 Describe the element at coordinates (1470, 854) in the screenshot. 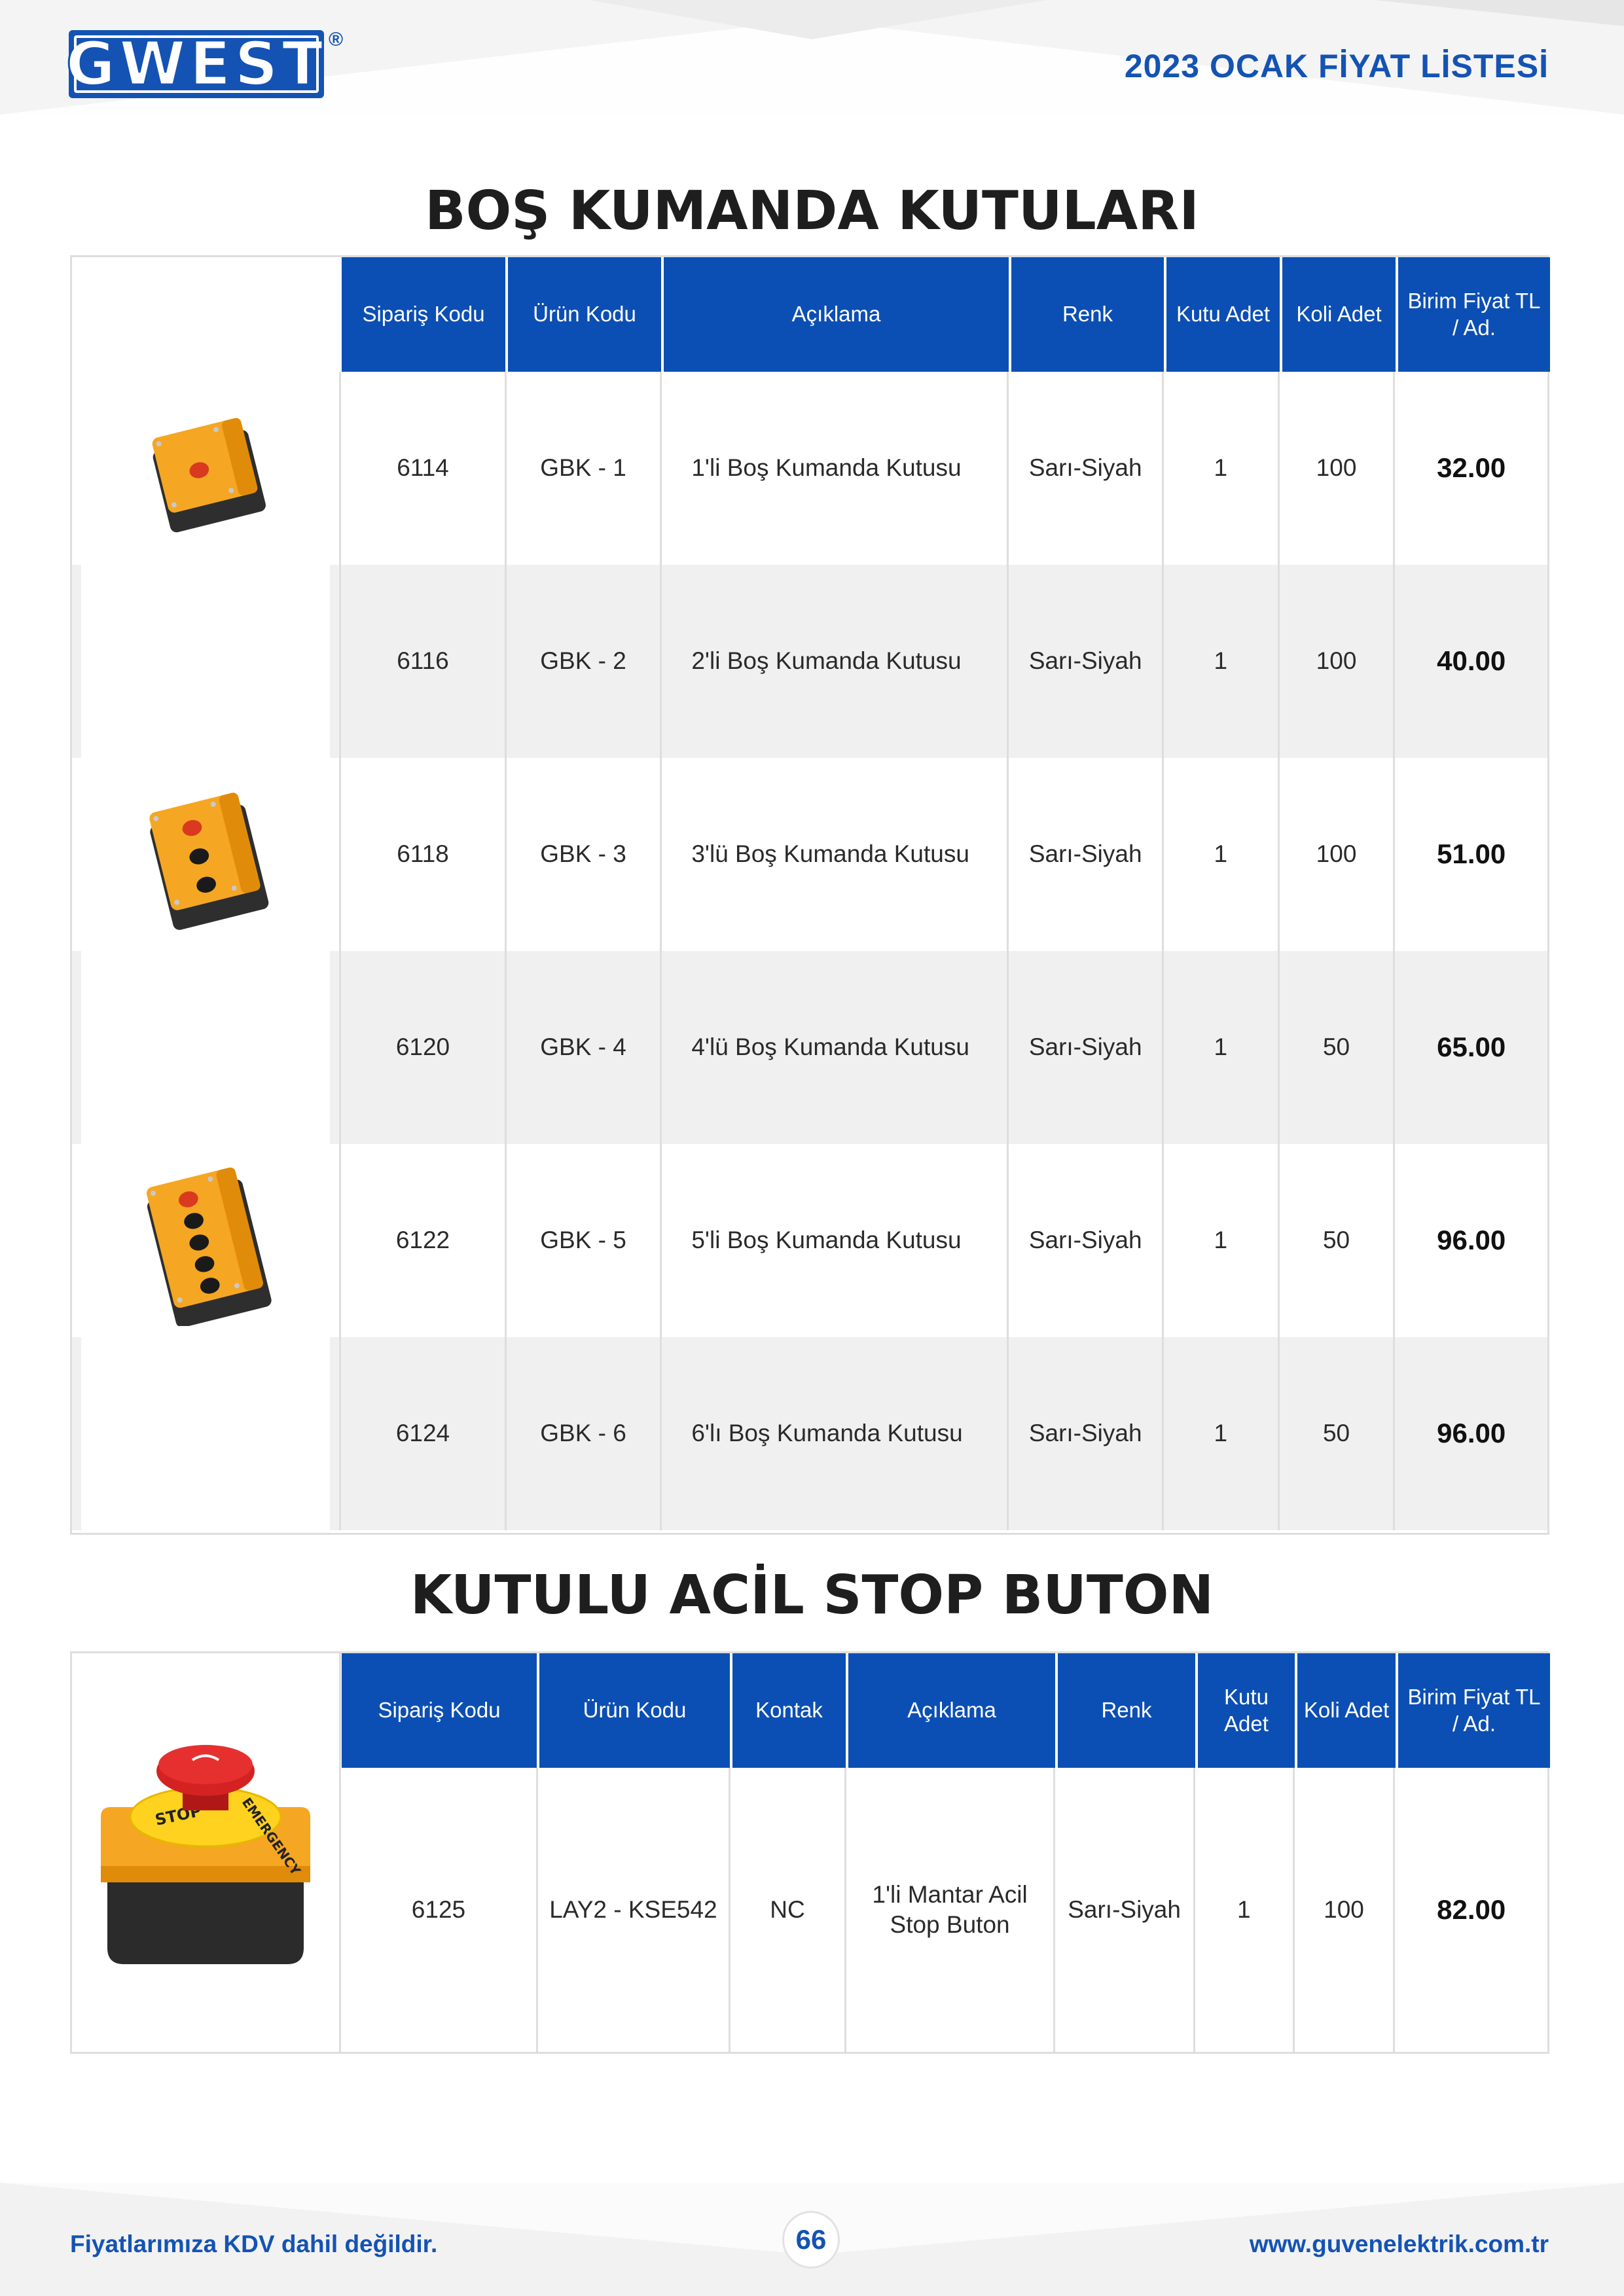

I see `cell-fiyat: 51.00` at that location.